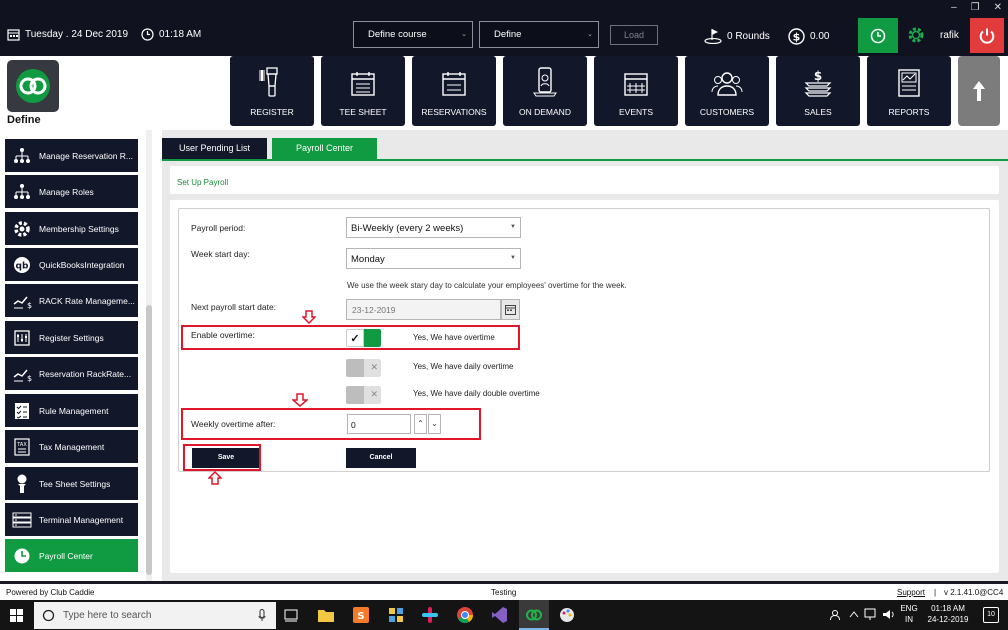 The width and height of the screenshot is (1008, 630). What do you see at coordinates (911, 592) in the screenshot?
I see `support-link: Support` at bounding box center [911, 592].